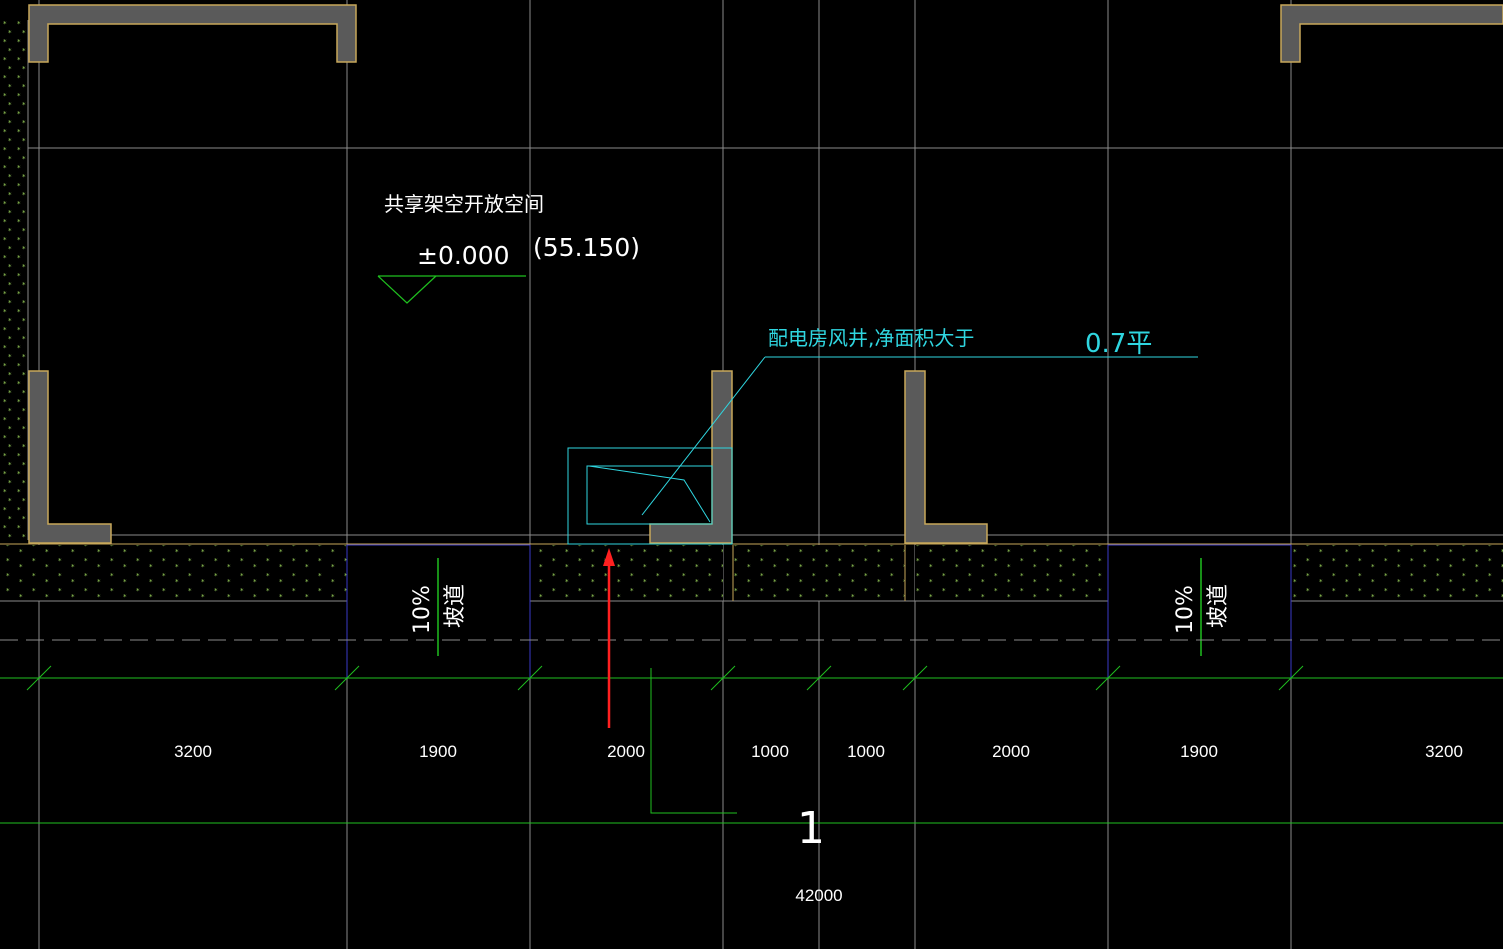 The height and width of the screenshot is (949, 1503). What do you see at coordinates (422, 609) in the screenshot?
I see `ramp-left-pct: 10%` at bounding box center [422, 609].